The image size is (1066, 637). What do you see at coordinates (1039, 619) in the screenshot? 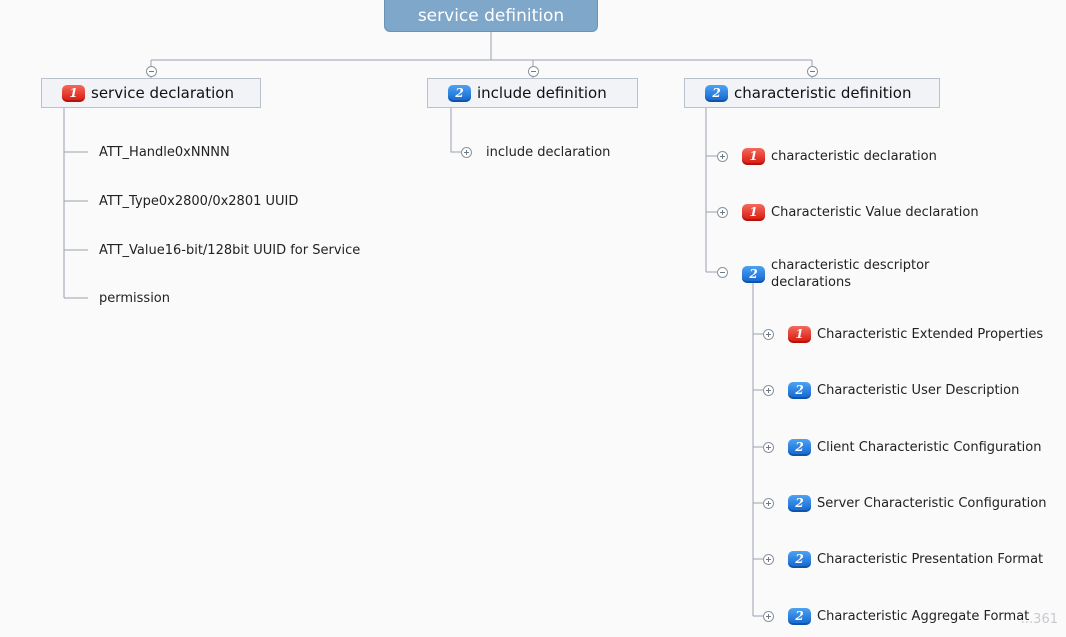
I see `watermark: ...361` at bounding box center [1039, 619].